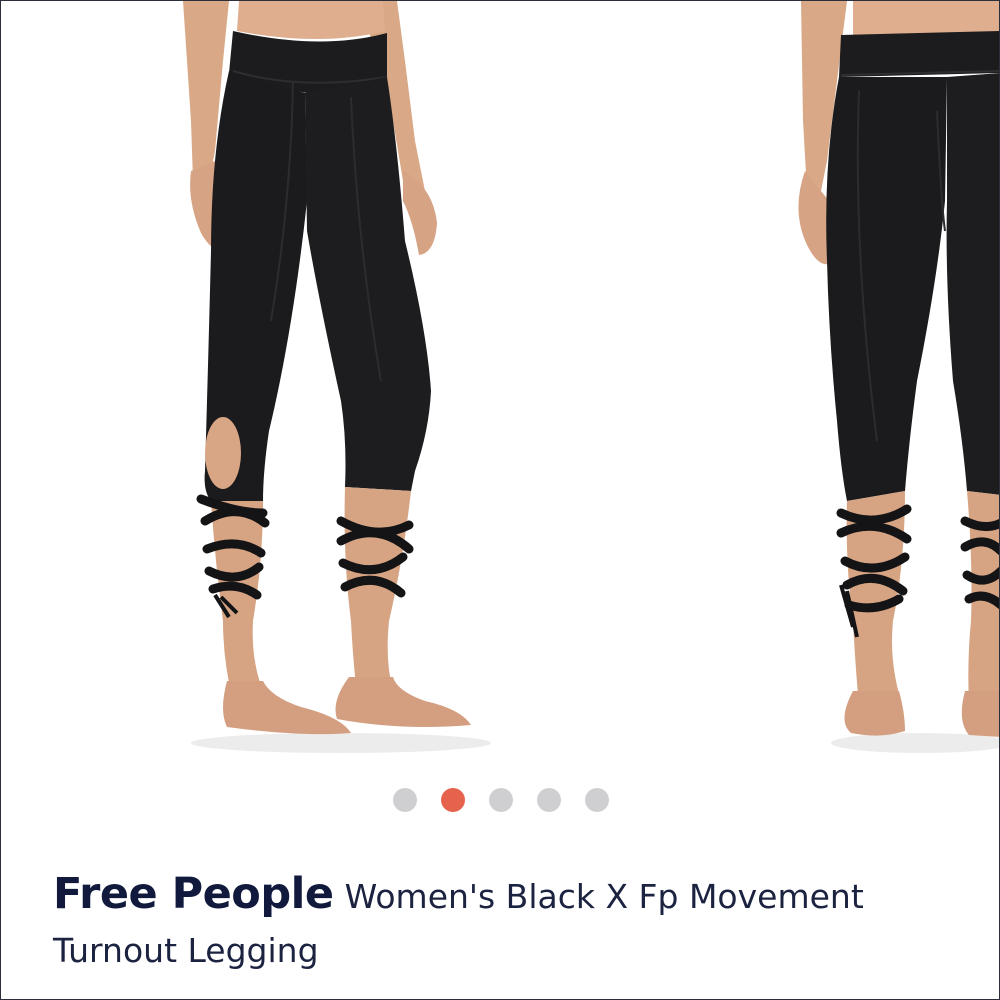  Describe the element at coordinates (193, 894) in the screenshot. I see `product-brand: Free People` at that location.